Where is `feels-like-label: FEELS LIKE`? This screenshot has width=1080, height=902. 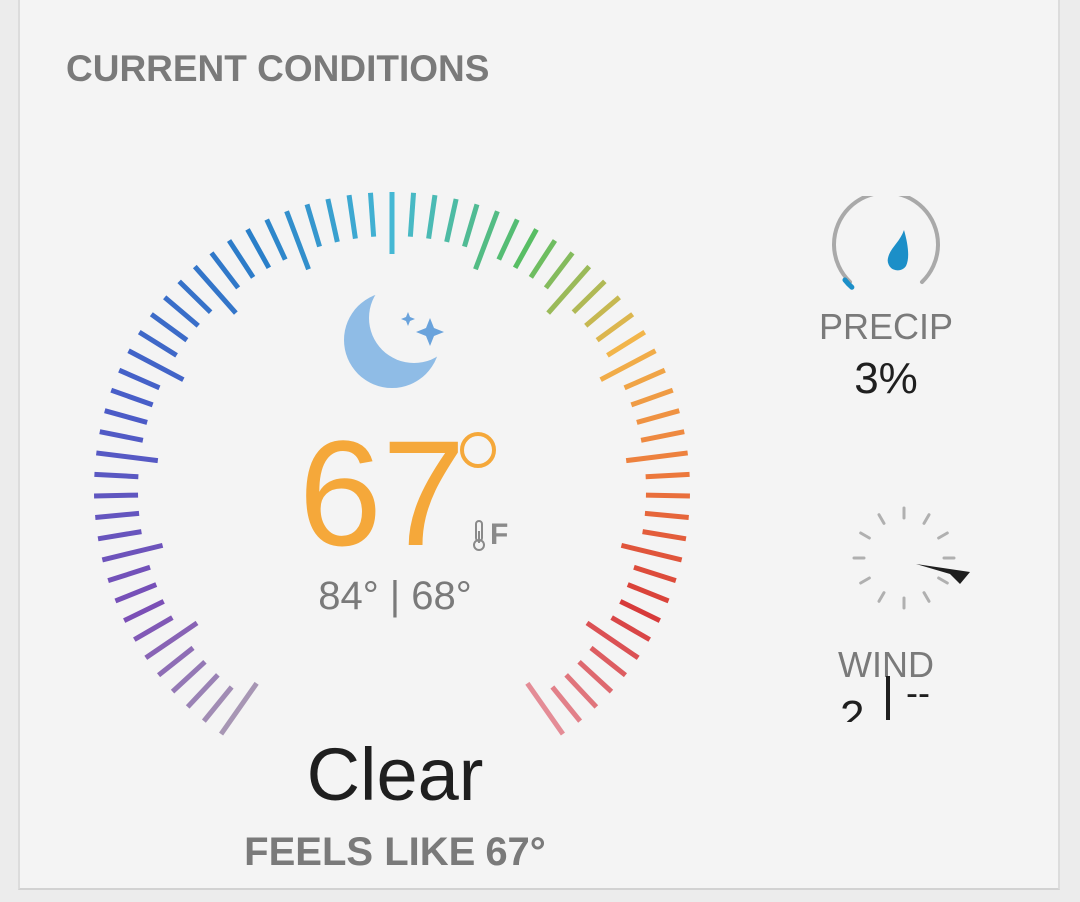 feels-like-label: FEELS LIKE is located at coordinates (360, 852).